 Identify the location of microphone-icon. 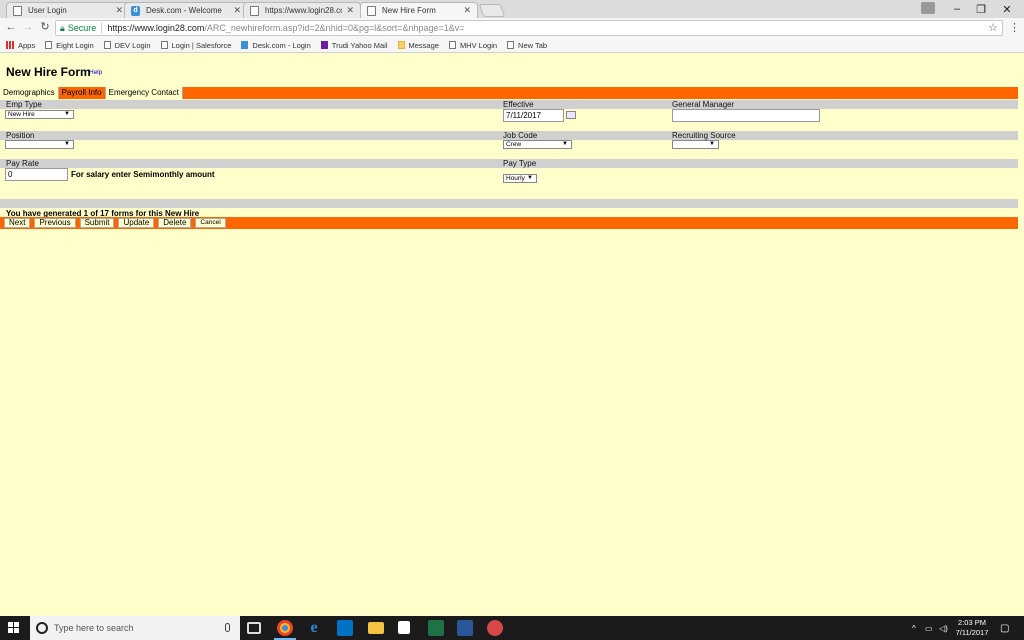
(227, 627).